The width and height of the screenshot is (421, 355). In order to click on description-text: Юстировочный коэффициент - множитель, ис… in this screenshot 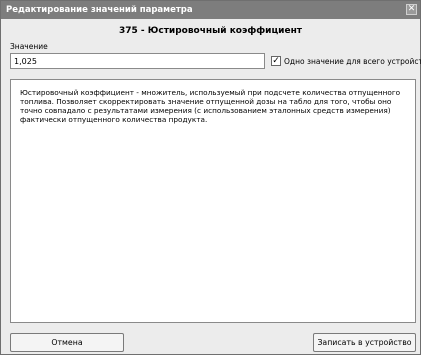, I will do `click(210, 106)`.